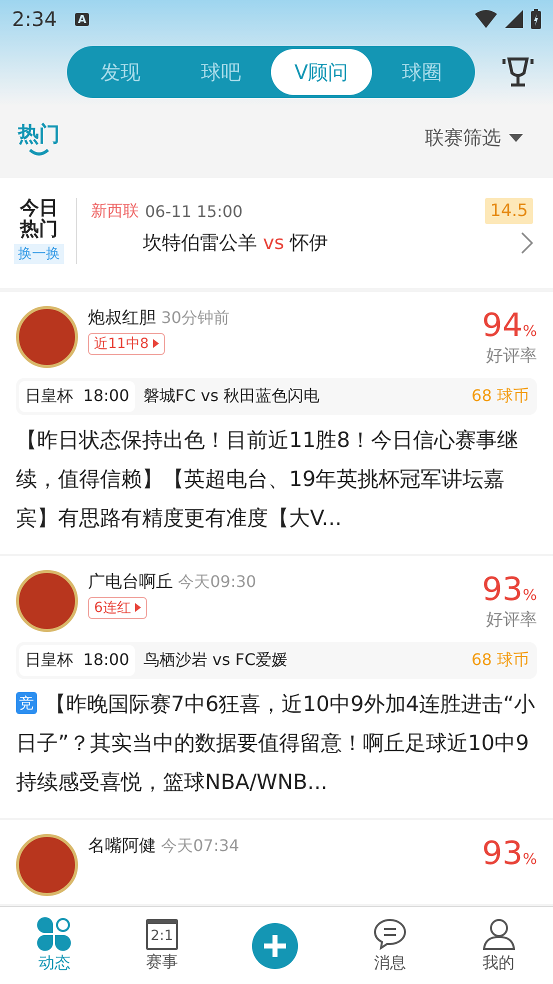 This screenshot has width=553, height=984. What do you see at coordinates (122, 318) in the screenshot?
I see `author-name: 炮叔红胆` at bounding box center [122, 318].